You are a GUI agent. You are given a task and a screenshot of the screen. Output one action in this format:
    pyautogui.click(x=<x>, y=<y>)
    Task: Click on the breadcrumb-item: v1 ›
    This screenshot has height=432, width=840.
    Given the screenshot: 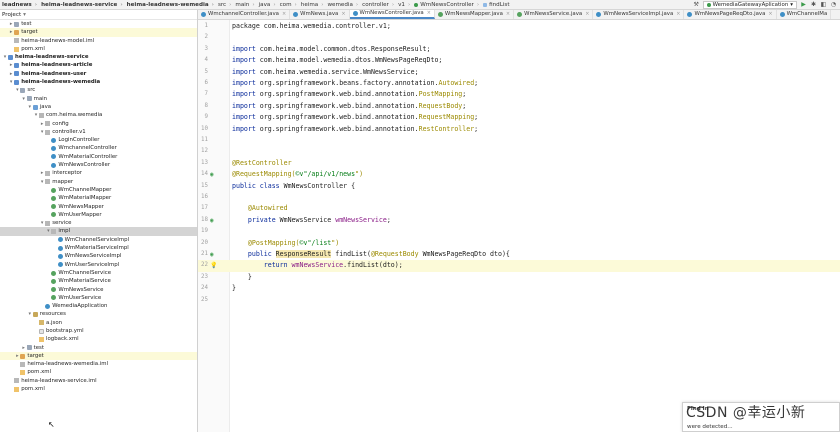 What is the action you would take?
    pyautogui.click(x=404, y=5)
    